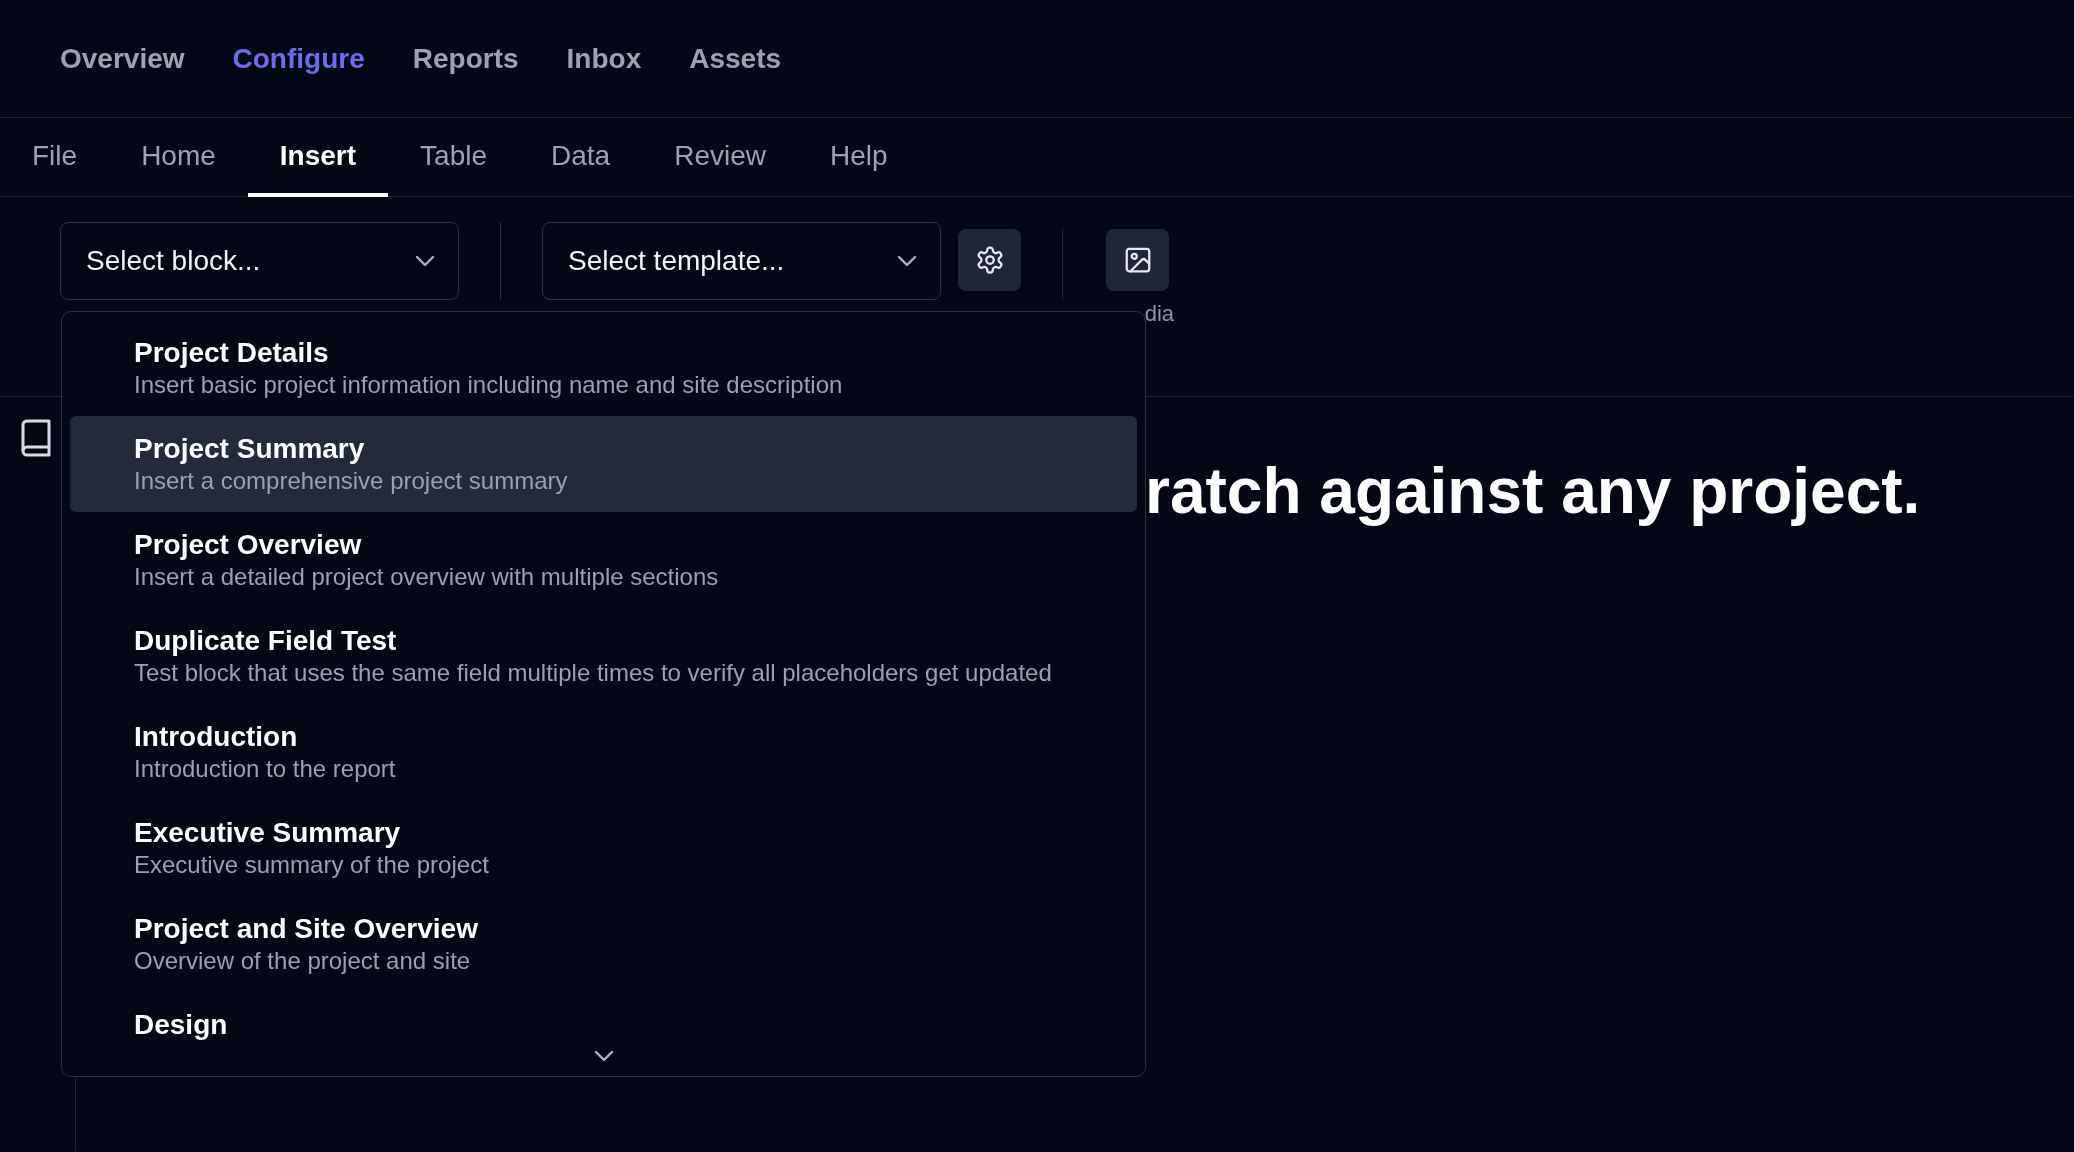 The width and height of the screenshot is (2074, 1152). I want to click on menu-item: Introduction Introduction to the report, so click(603, 752).